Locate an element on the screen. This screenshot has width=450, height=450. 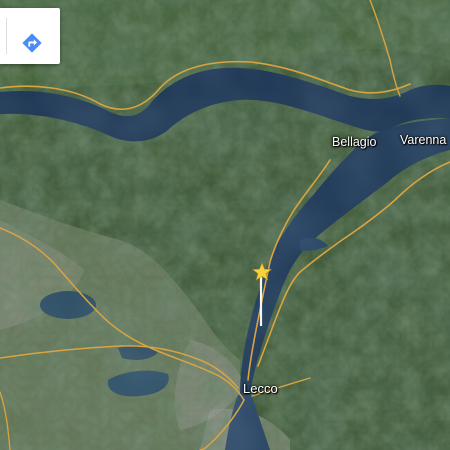
directions-icon is located at coordinates (32, 43).